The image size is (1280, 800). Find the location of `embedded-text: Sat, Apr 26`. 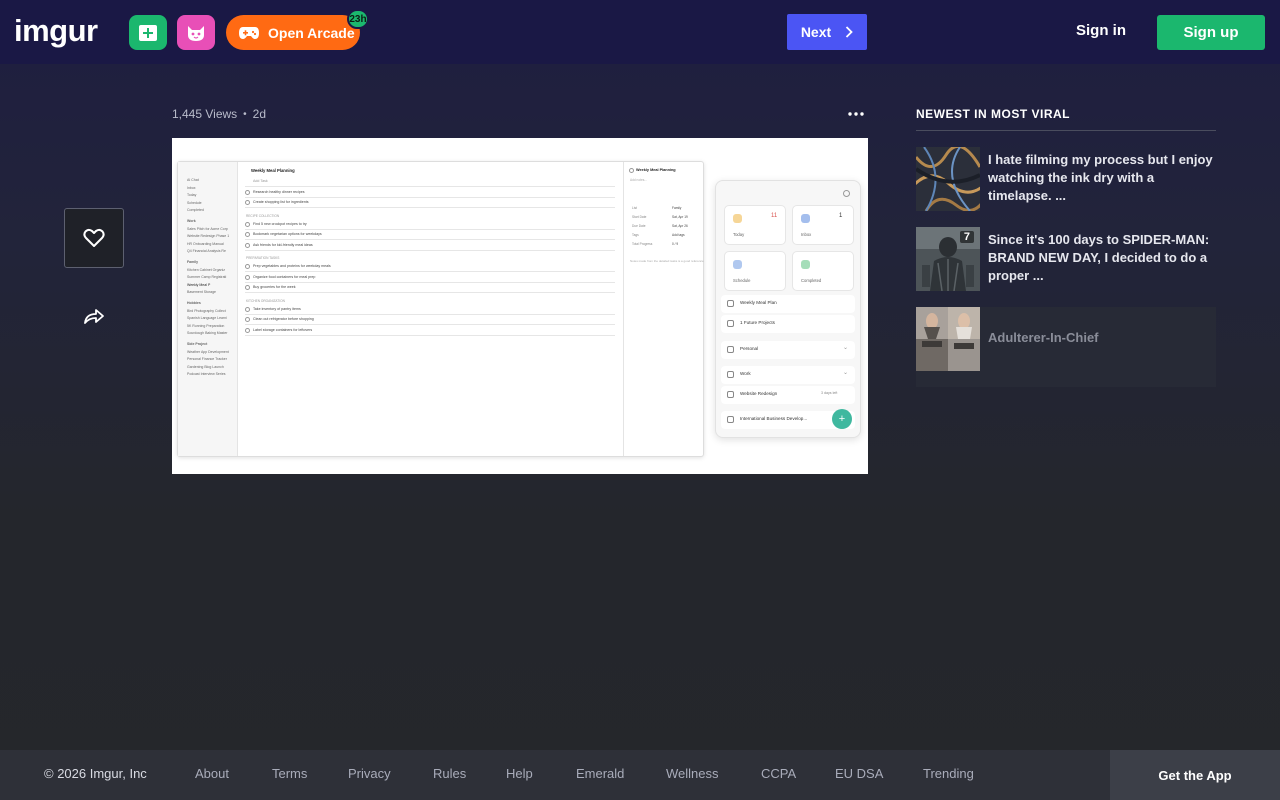

embedded-text: Sat, Apr 26 is located at coordinates (680, 226).